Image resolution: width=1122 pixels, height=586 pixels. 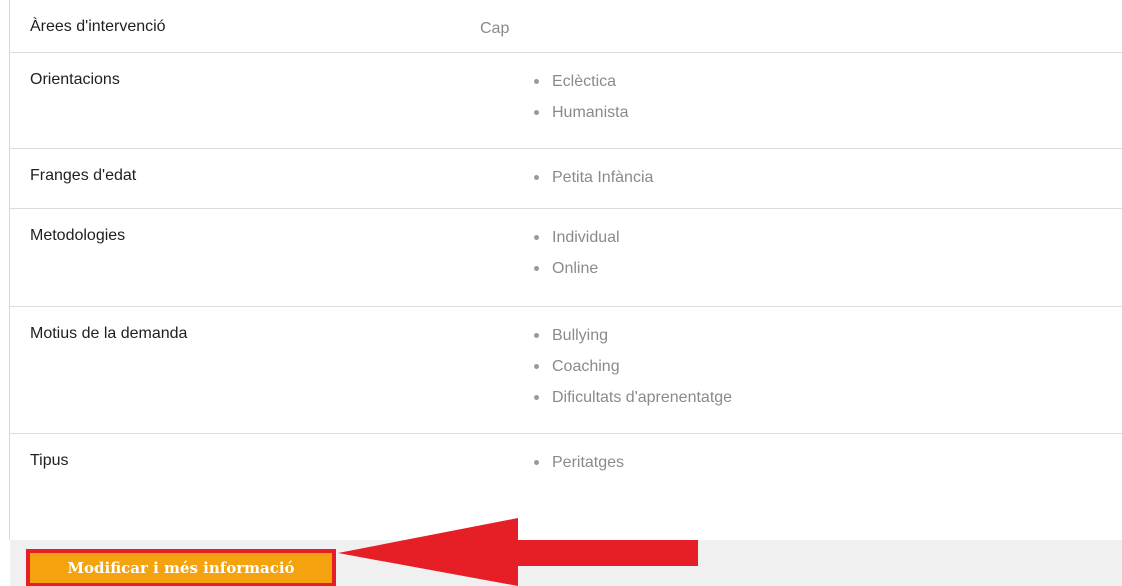 I want to click on metodologies-list: Individual Online, so click(x=570, y=253).